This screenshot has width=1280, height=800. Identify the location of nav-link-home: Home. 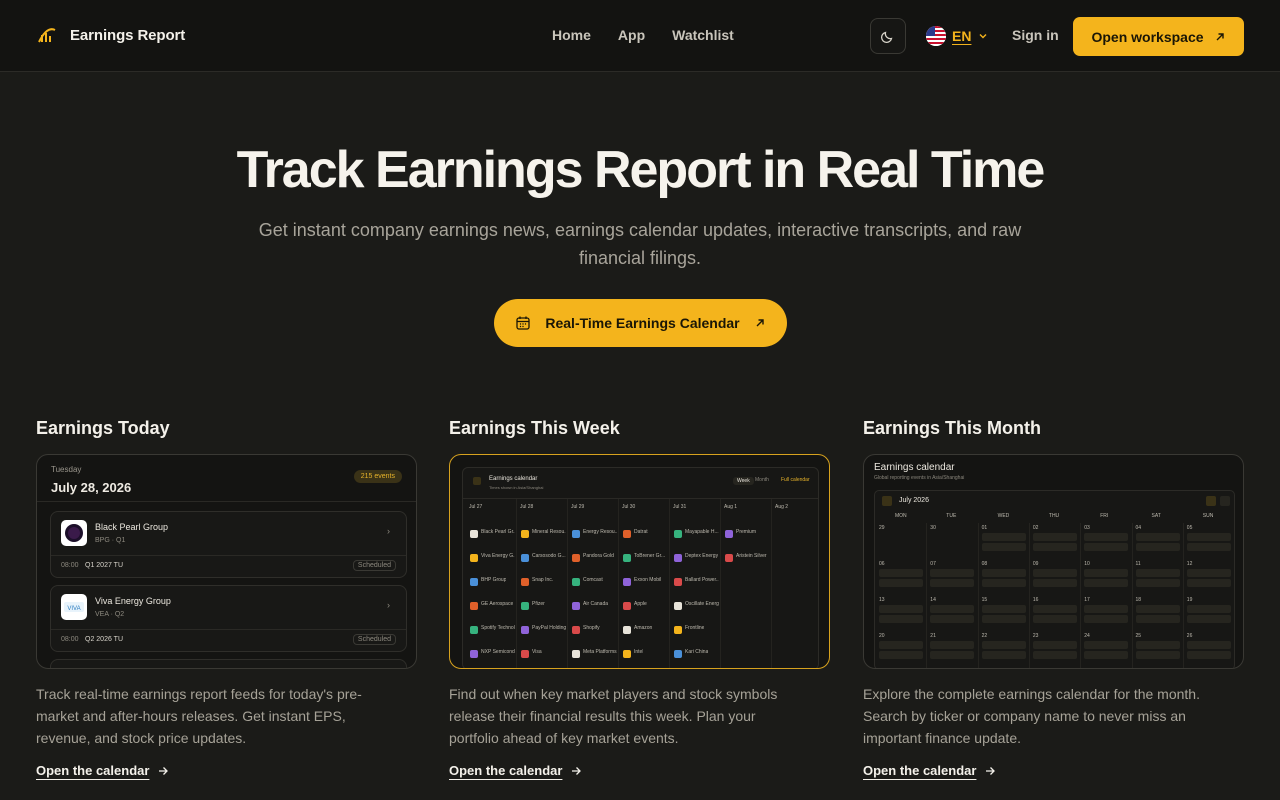
(571, 35).